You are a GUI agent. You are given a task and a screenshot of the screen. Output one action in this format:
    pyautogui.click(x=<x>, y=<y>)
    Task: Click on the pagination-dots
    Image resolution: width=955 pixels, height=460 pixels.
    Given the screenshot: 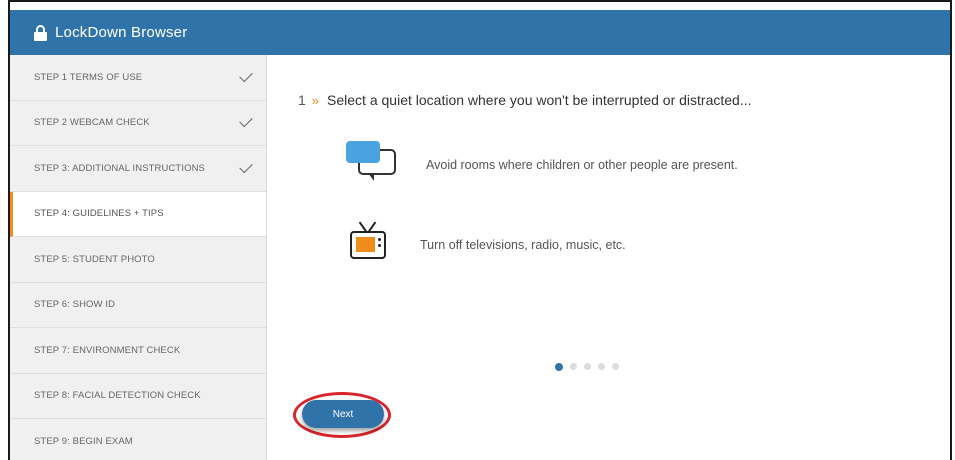 What is the action you would take?
    pyautogui.click(x=587, y=367)
    